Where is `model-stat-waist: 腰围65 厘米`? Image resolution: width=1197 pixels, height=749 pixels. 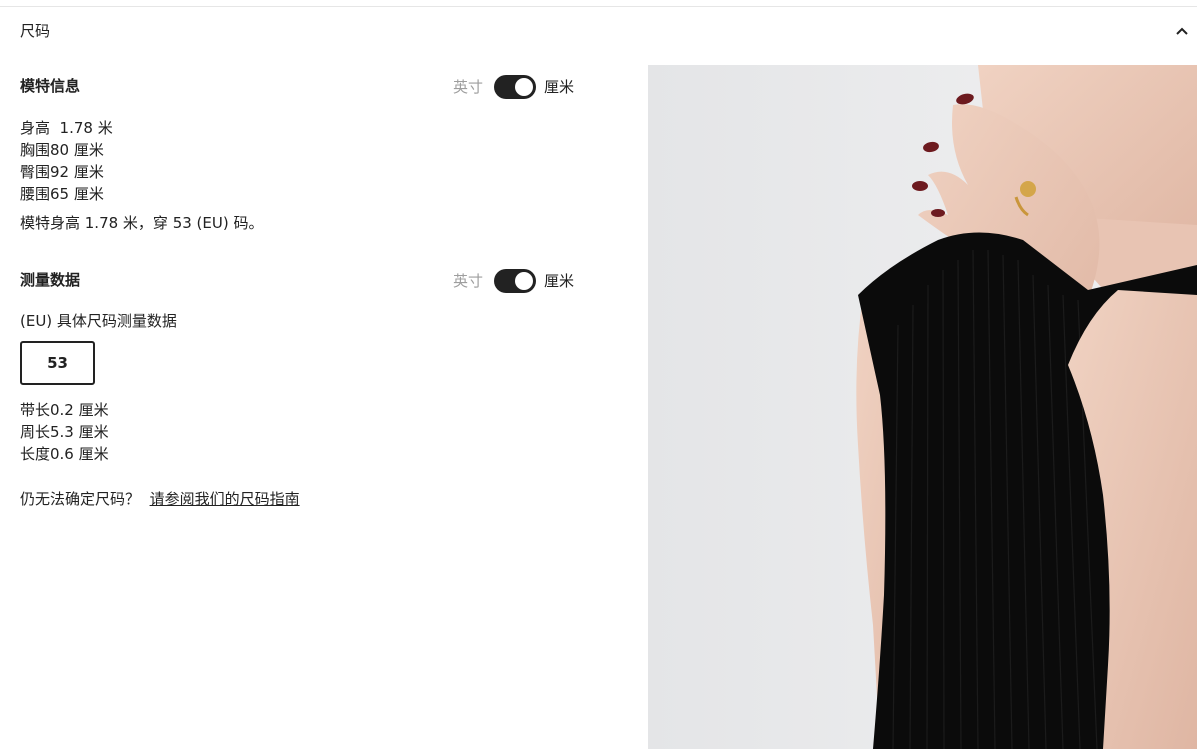 model-stat-waist: 腰围65 厘米 is located at coordinates (62, 194).